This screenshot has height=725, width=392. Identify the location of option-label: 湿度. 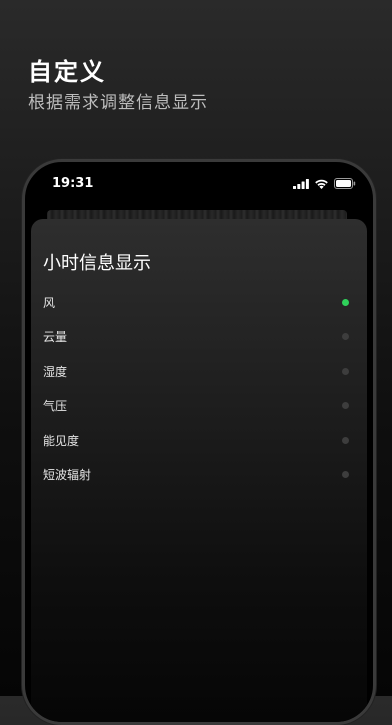
(55, 371).